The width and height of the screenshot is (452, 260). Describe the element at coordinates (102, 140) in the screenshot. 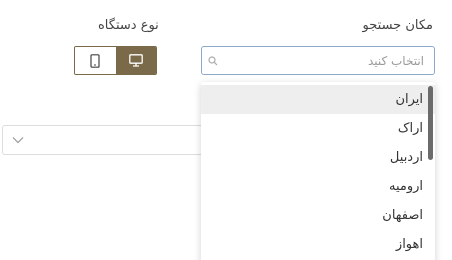

I see `background-select` at that location.